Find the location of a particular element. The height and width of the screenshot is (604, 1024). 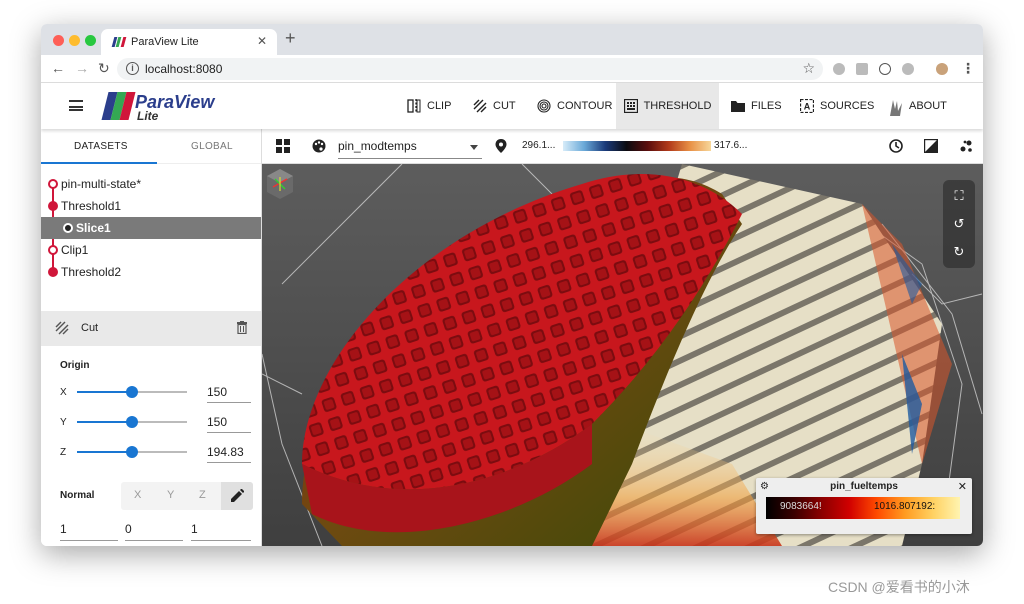

normal-z-field: 1 is located at coordinates (221, 529).